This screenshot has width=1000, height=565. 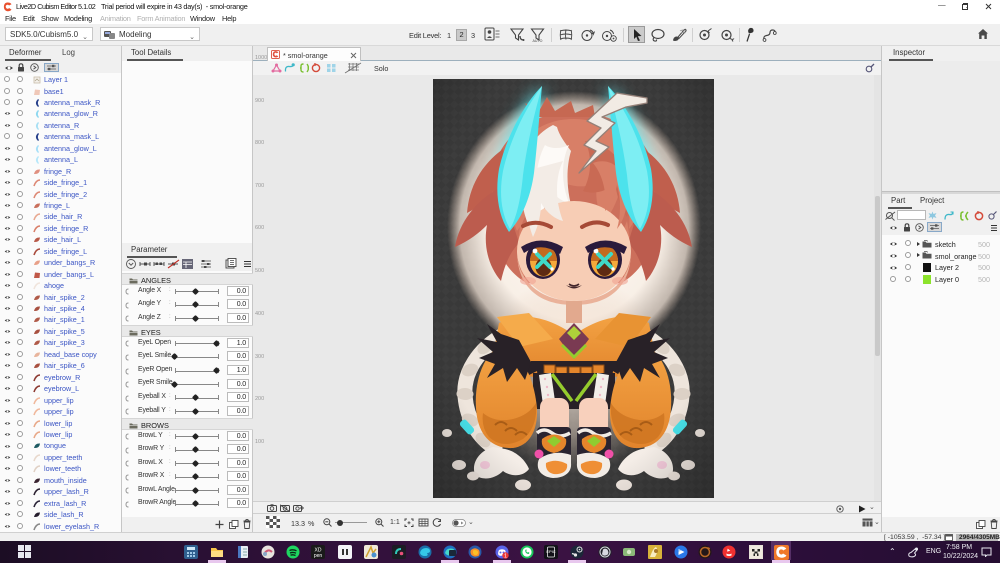 What do you see at coordinates (318, 556) in the screenshot?
I see `svg-text: pen` at bounding box center [318, 556].